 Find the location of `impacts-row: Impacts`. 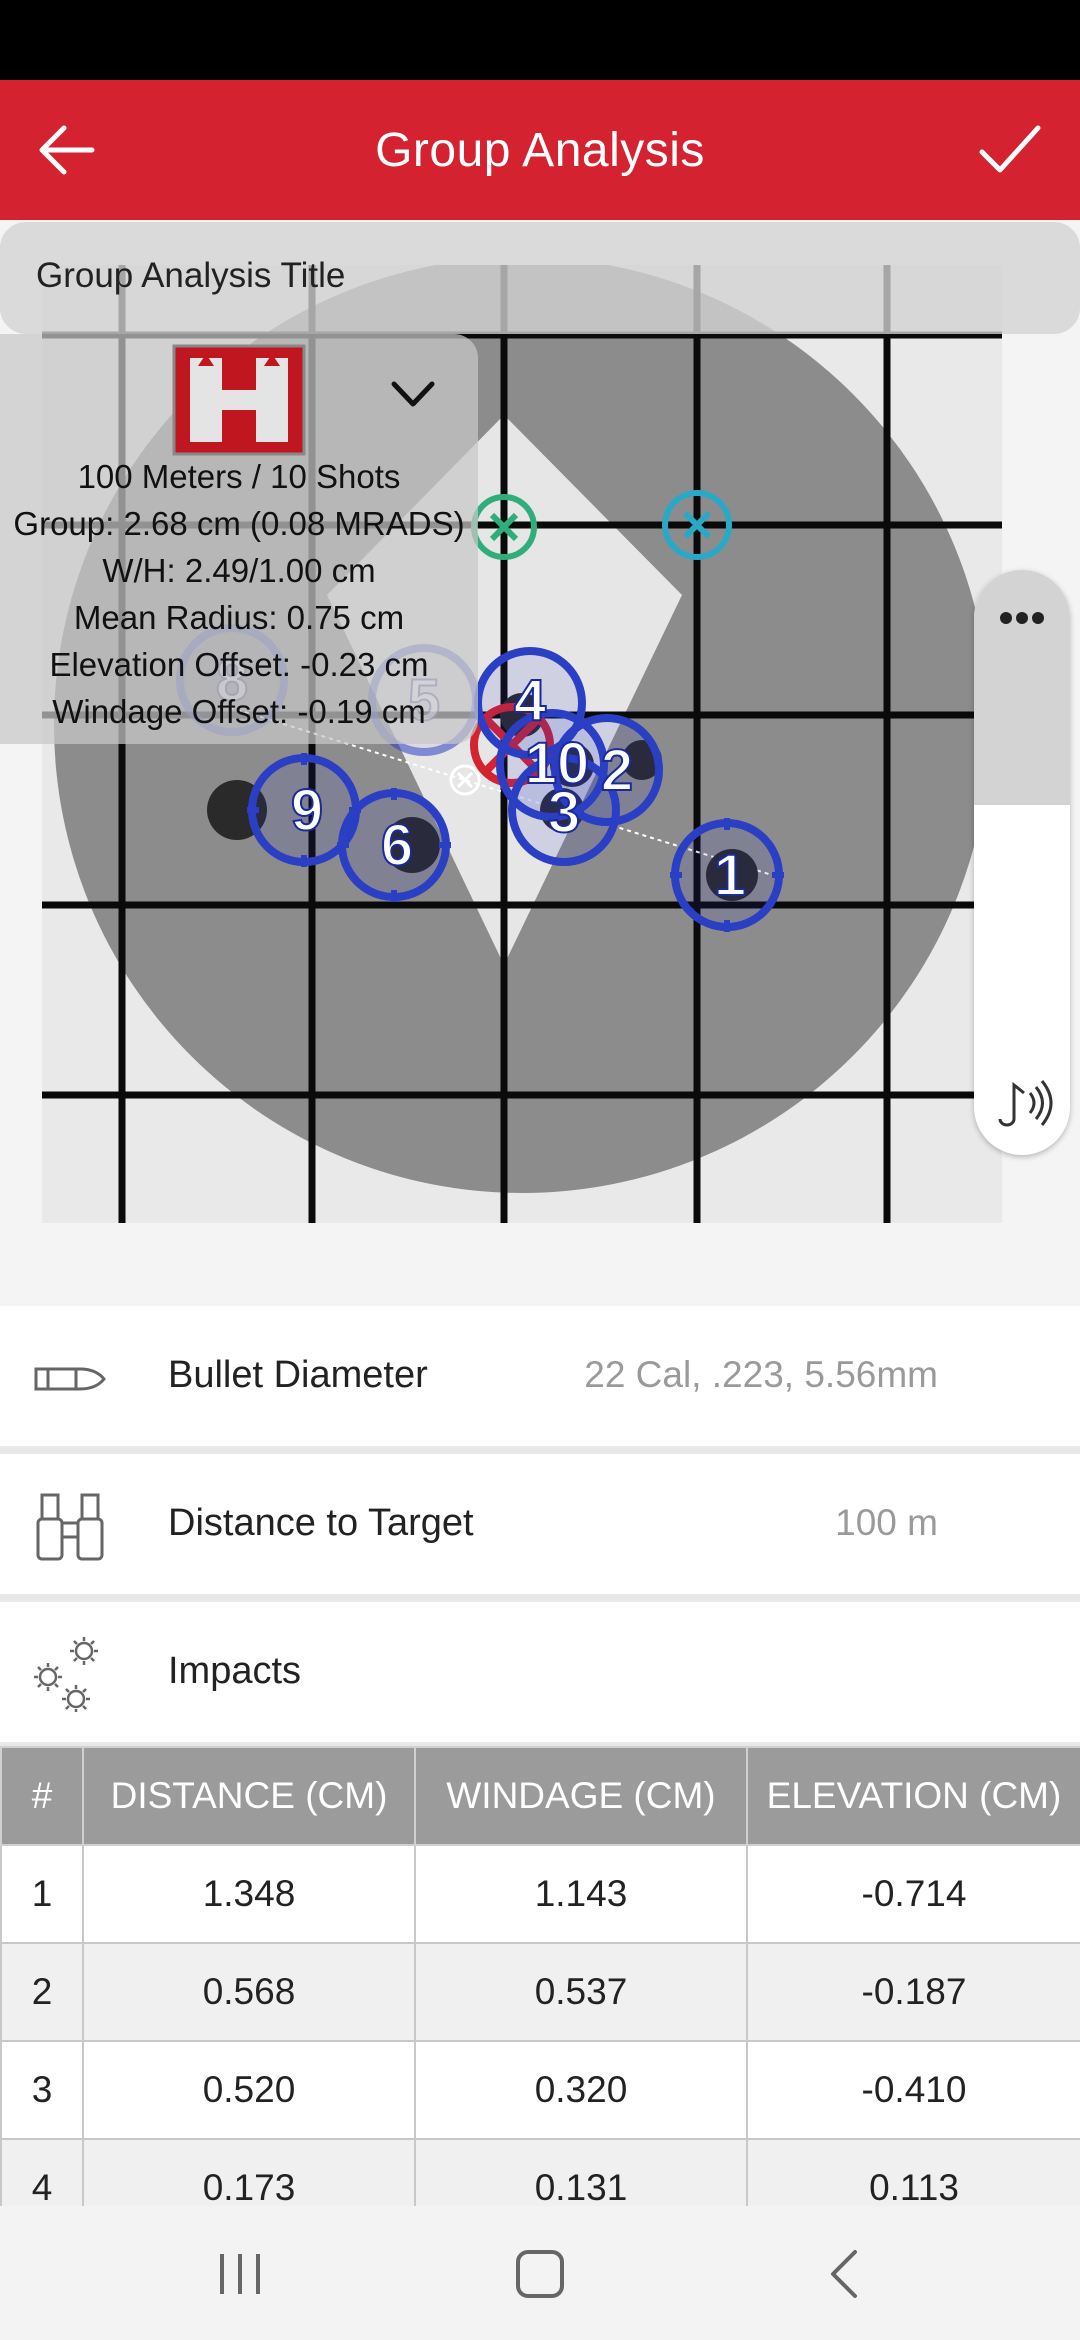

impacts-row: Impacts is located at coordinates (540, 1672).